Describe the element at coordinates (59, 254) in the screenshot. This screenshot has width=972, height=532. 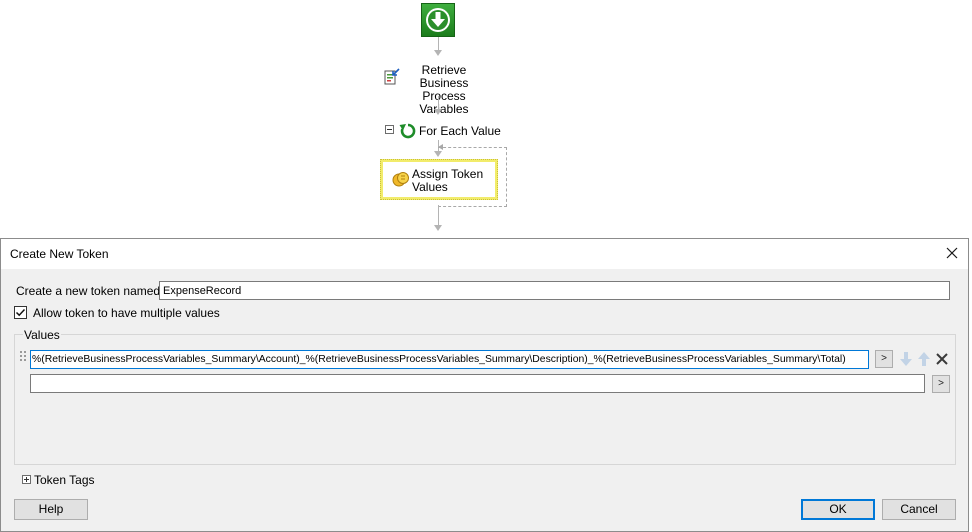
I see `dialog-title: Create New Token` at that location.